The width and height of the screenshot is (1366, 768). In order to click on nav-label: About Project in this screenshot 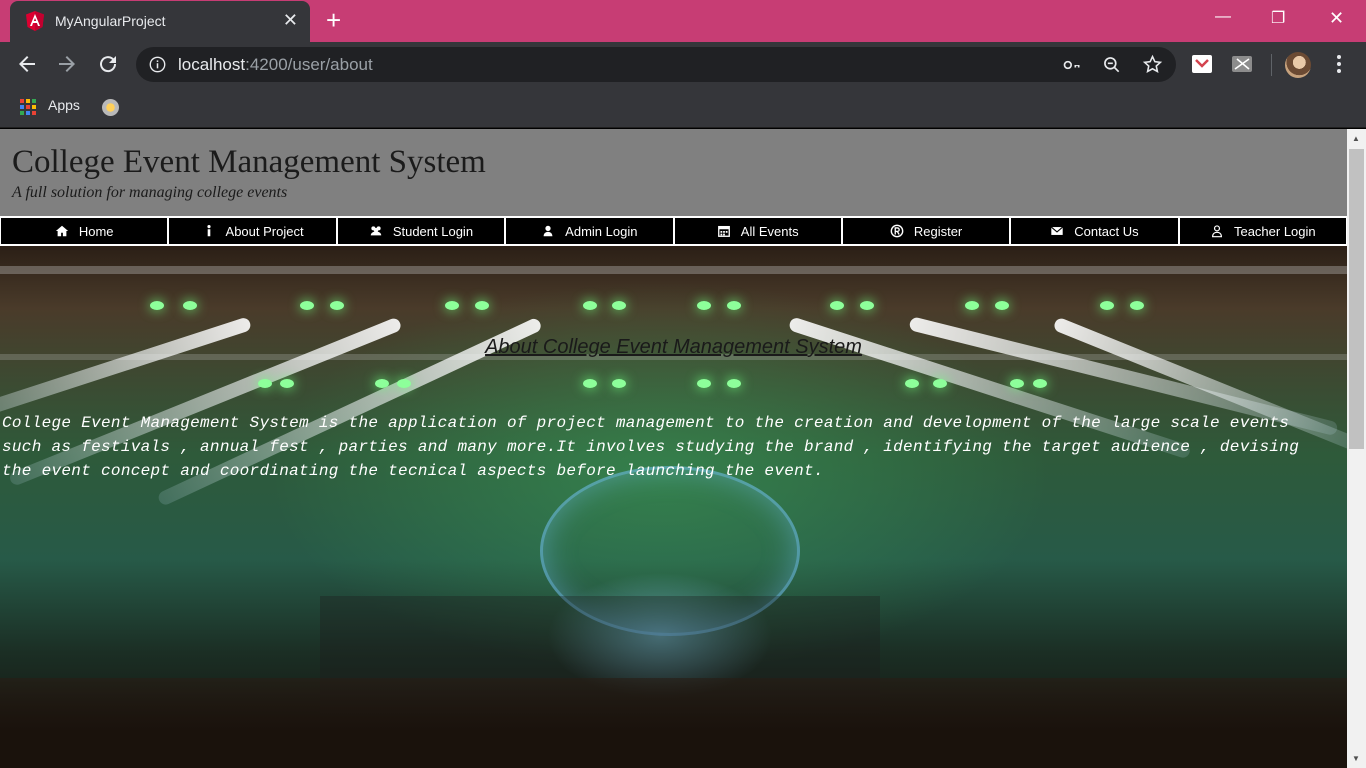, I will do `click(264, 231)`.